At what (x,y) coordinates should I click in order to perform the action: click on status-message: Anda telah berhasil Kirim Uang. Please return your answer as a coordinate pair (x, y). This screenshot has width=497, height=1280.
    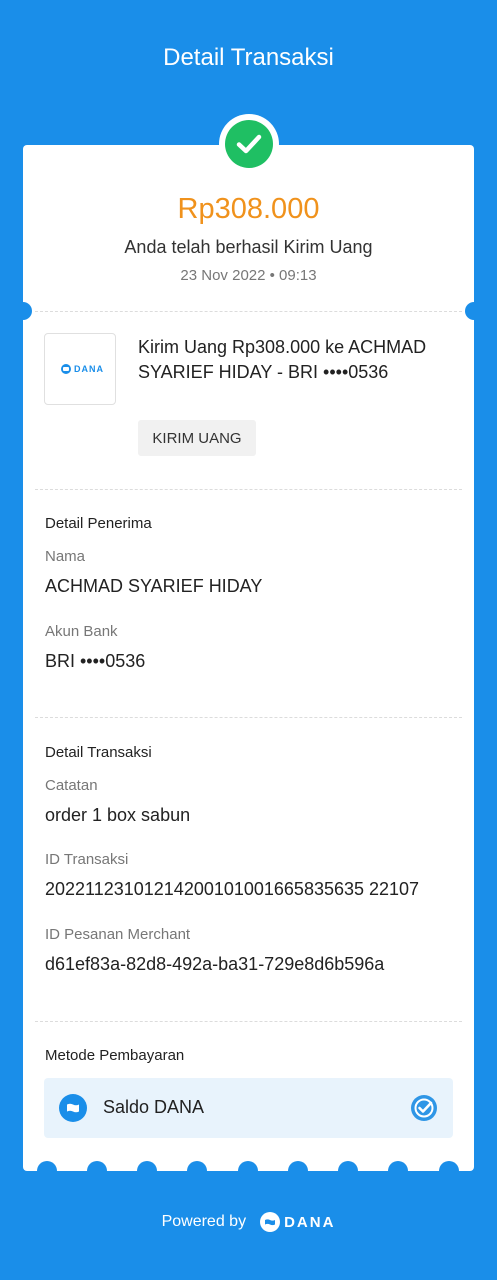
    Looking at the image, I should click on (248, 247).